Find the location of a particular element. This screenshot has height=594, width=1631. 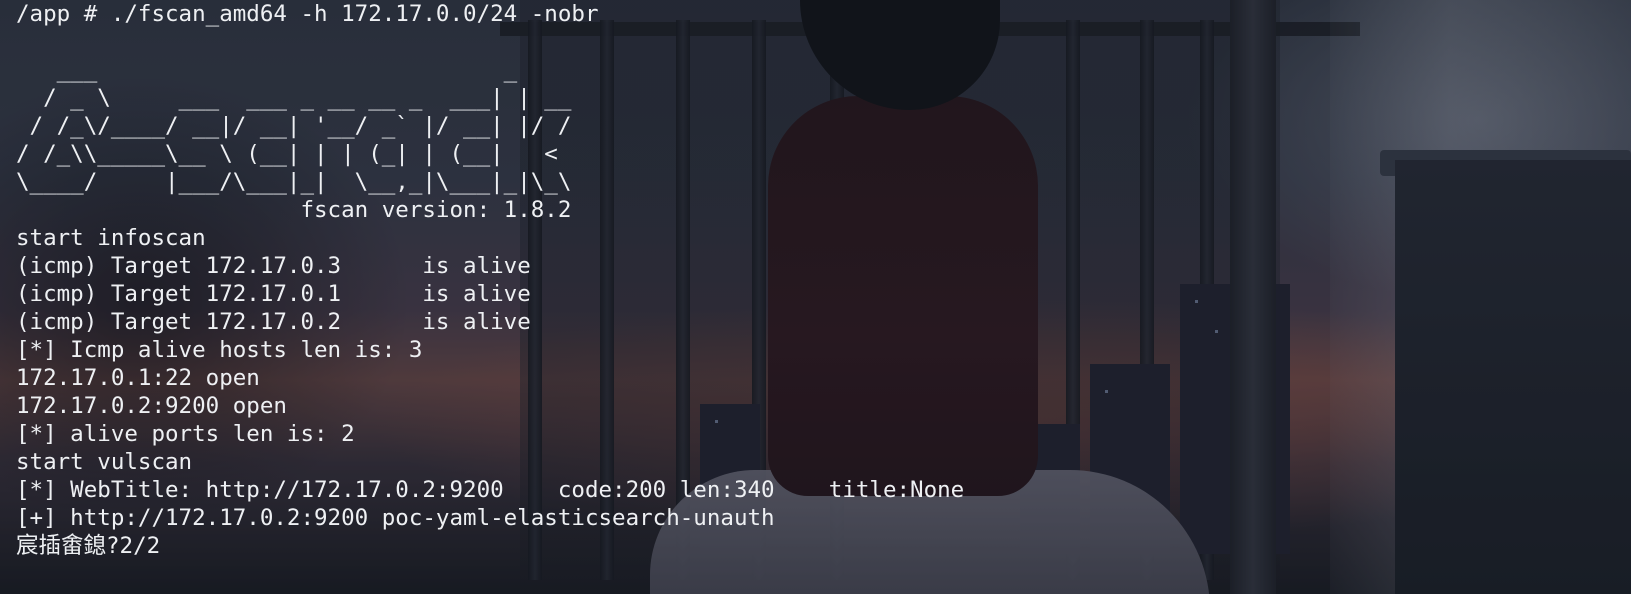

output-line: (icmp) Target 172.17.0.2 is alive is located at coordinates (273, 322).